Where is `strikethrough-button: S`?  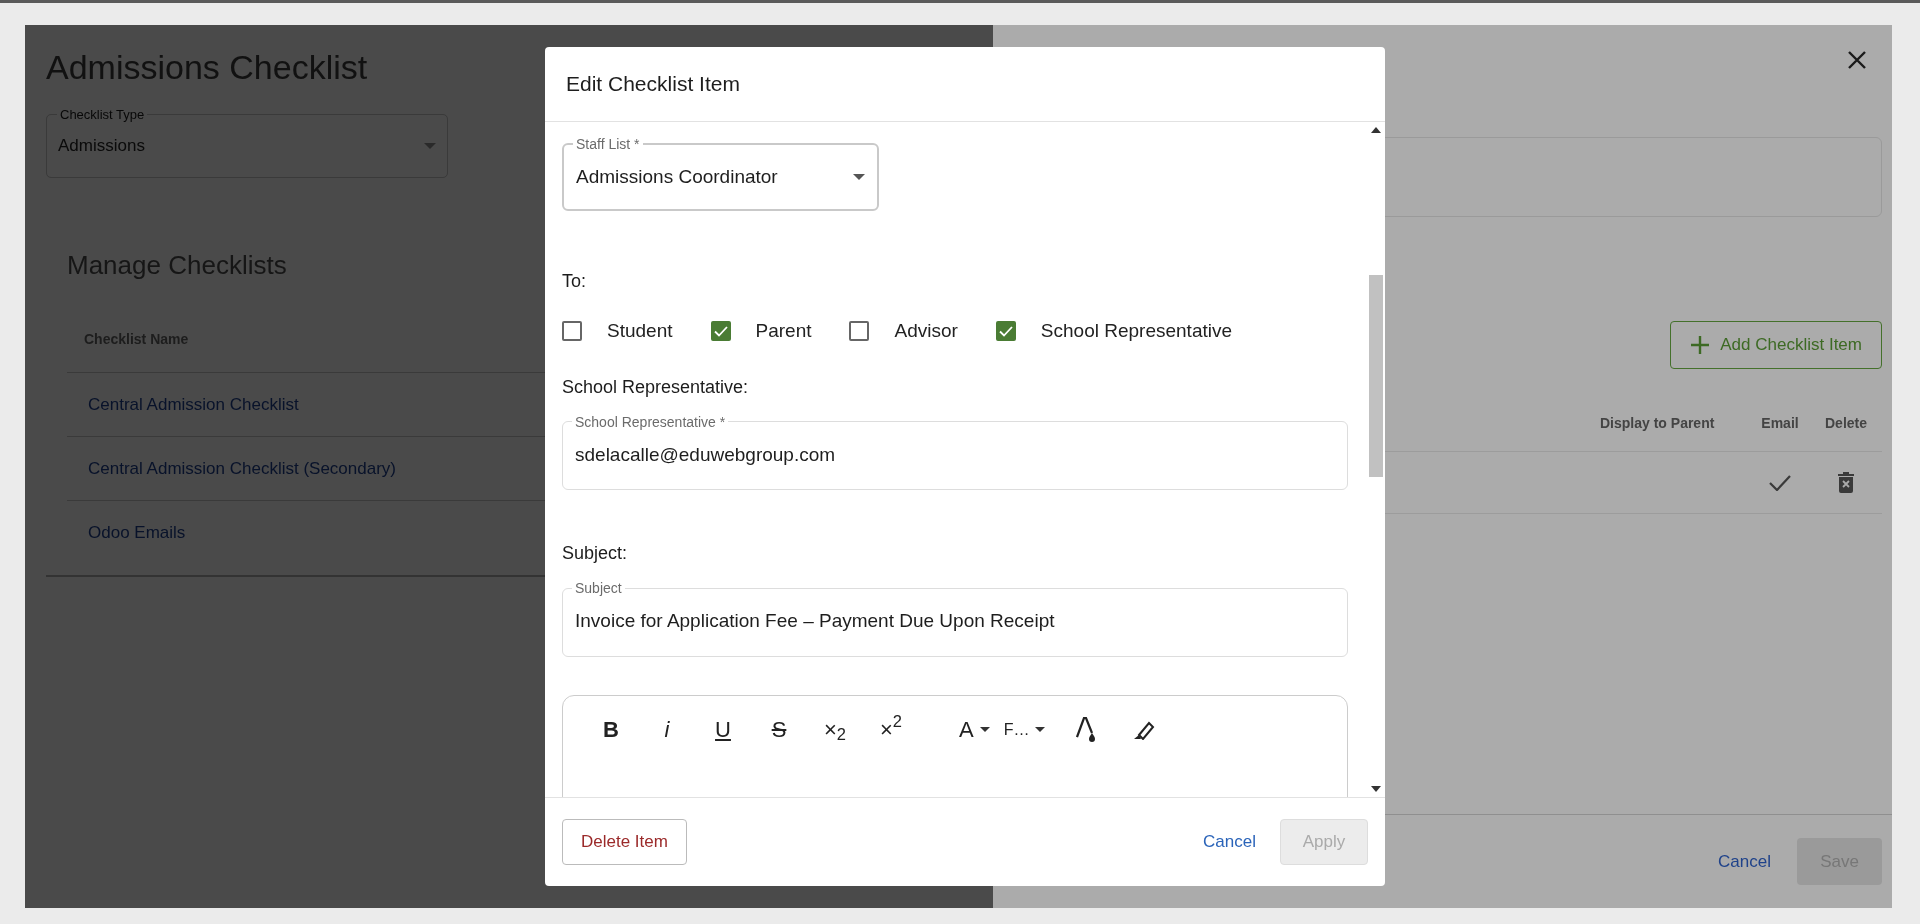
strikethrough-button: S is located at coordinates (779, 729).